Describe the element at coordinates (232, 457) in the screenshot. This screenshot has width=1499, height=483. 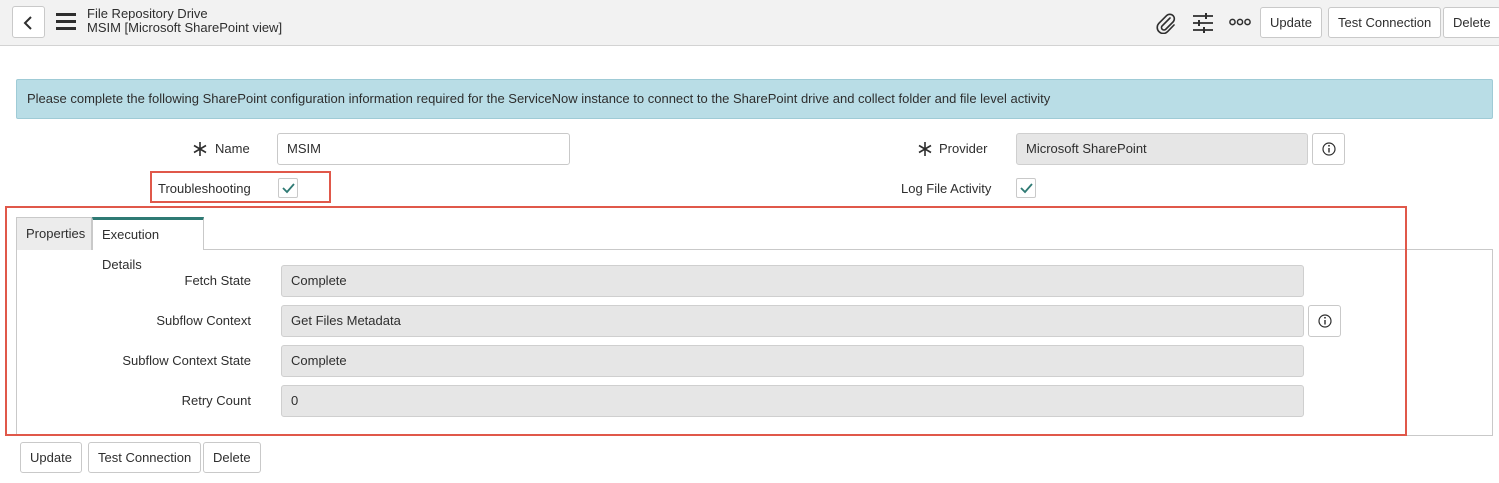
I see `footer-delete-button: Delete` at that location.